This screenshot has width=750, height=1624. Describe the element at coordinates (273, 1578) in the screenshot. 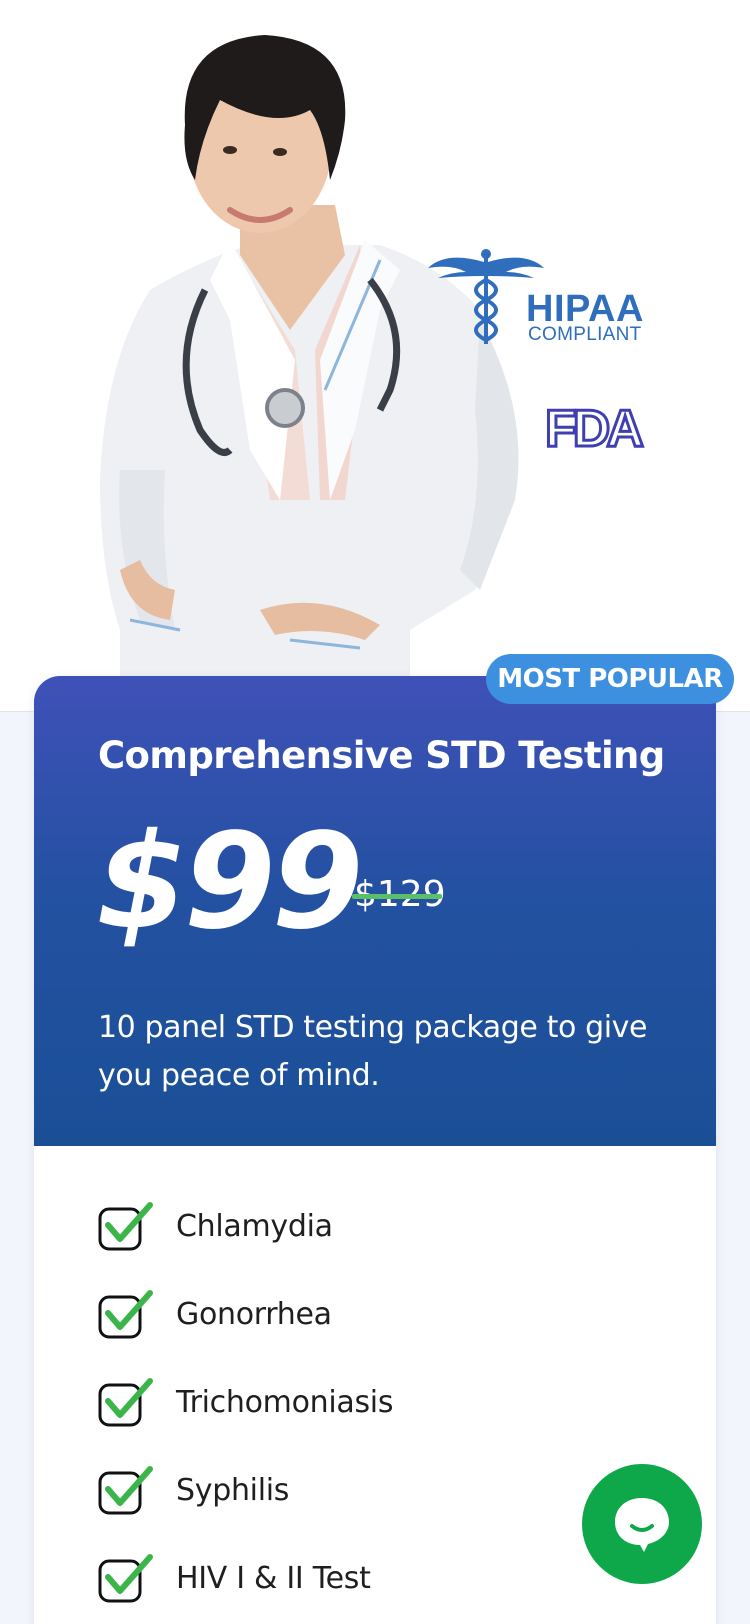

I see `feature-label: HIV I & II Test` at that location.